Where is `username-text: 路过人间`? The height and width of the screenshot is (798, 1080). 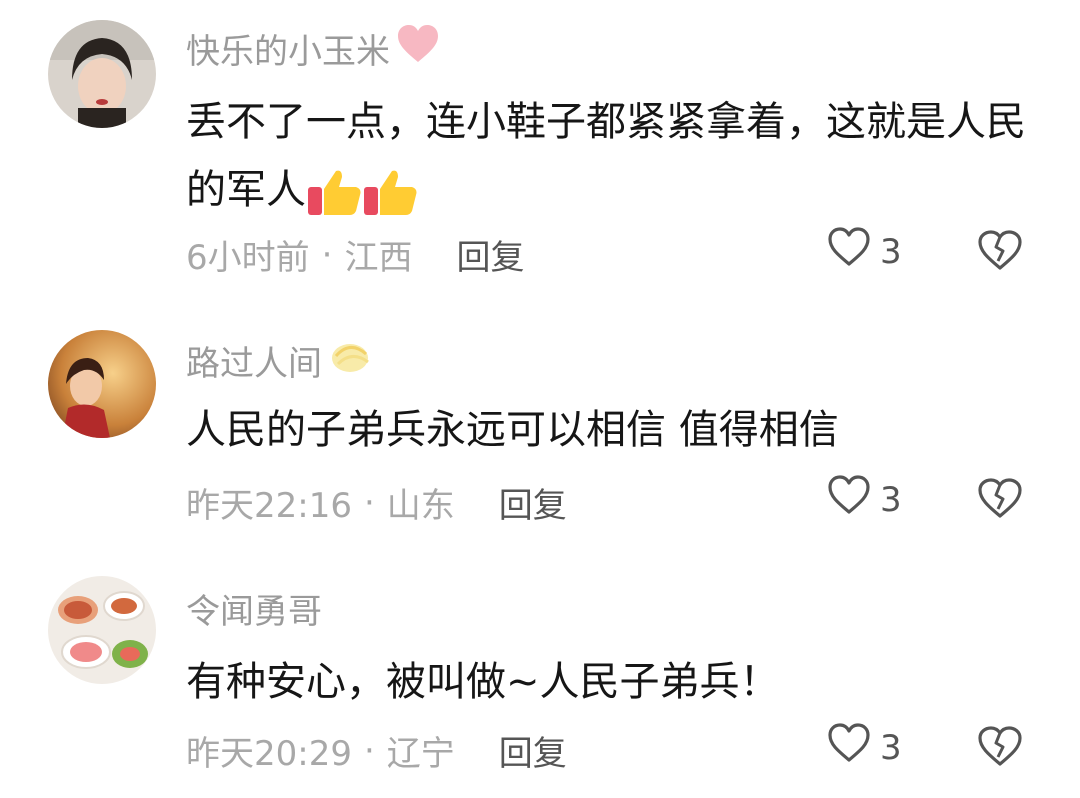
username-text: 路过人间 is located at coordinates (254, 364).